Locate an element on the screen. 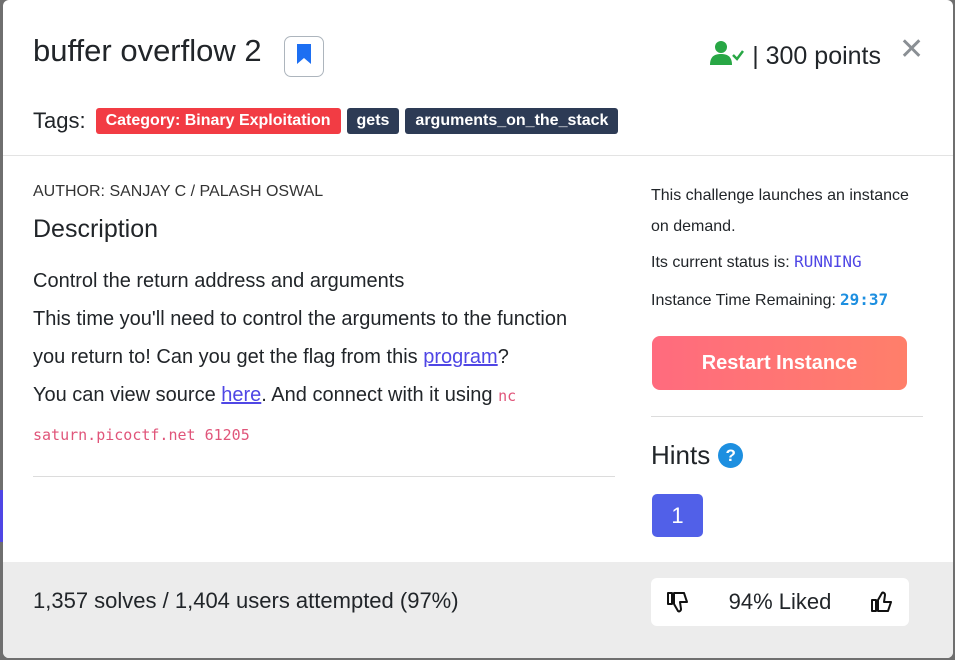 The width and height of the screenshot is (955, 660). close-icon: ✕ is located at coordinates (912, 49).